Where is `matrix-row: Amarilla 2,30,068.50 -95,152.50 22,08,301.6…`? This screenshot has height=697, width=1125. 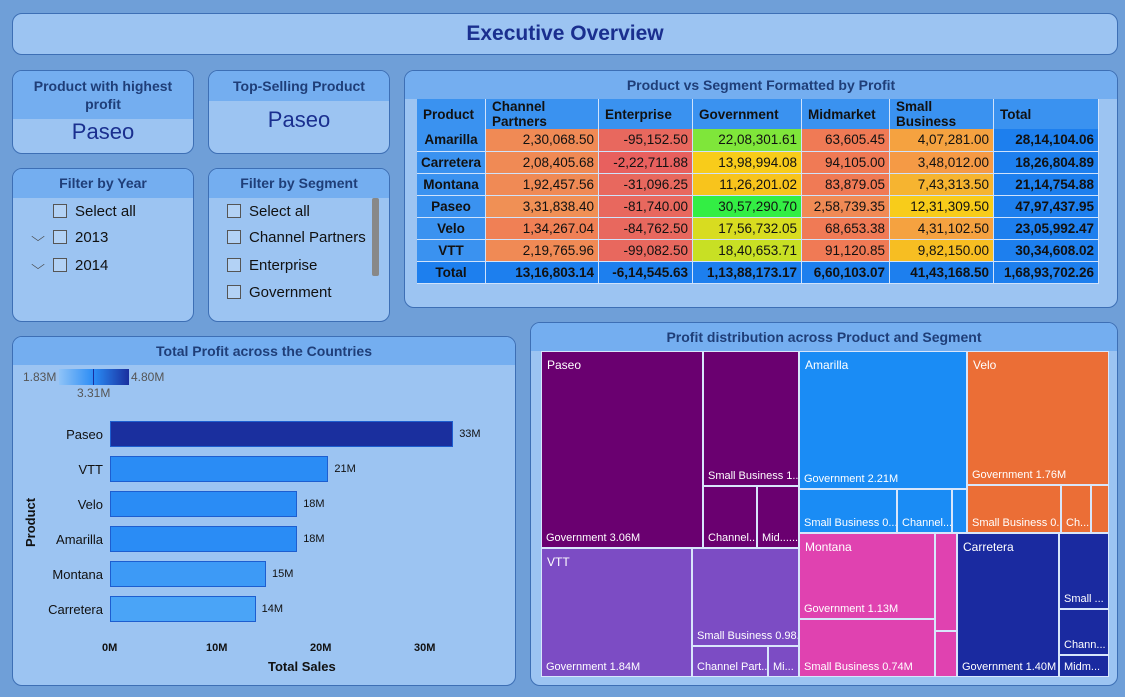
matrix-row: Amarilla 2,30,068.50 -95,152.50 22,08,301.6… is located at coordinates (758, 140).